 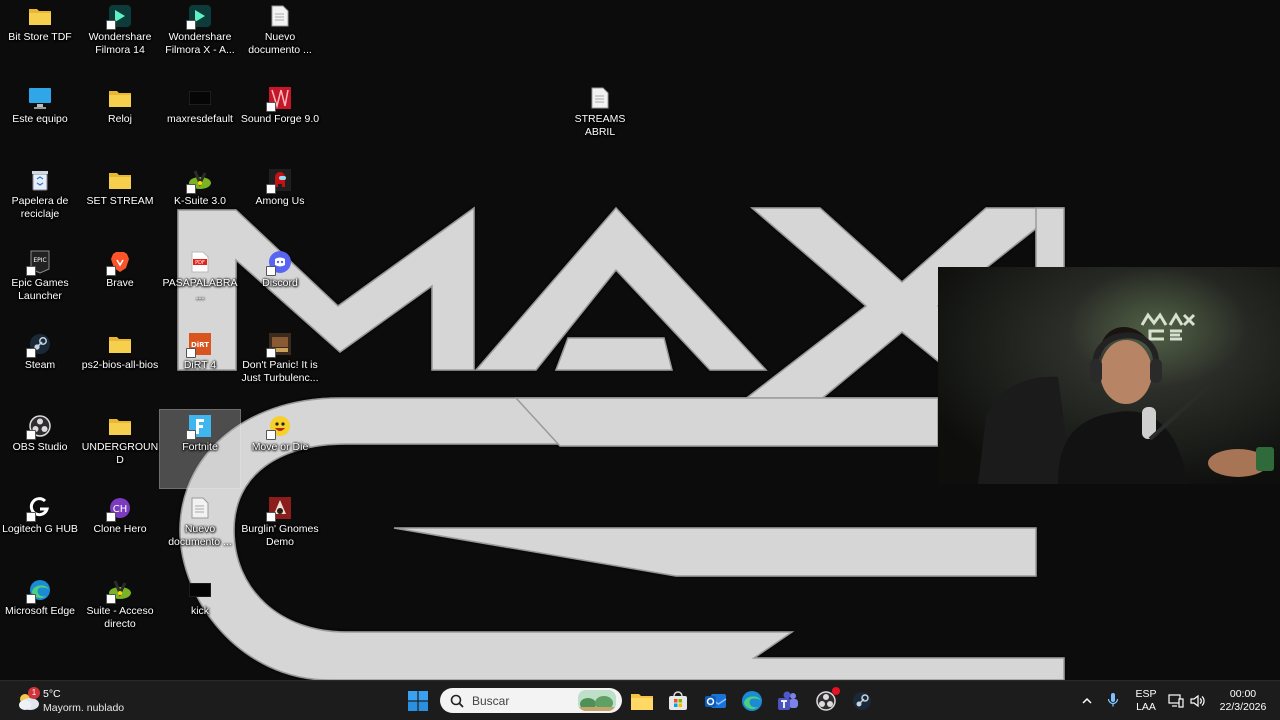 I want to click on svg-text: DiRT, so click(x=200, y=345).